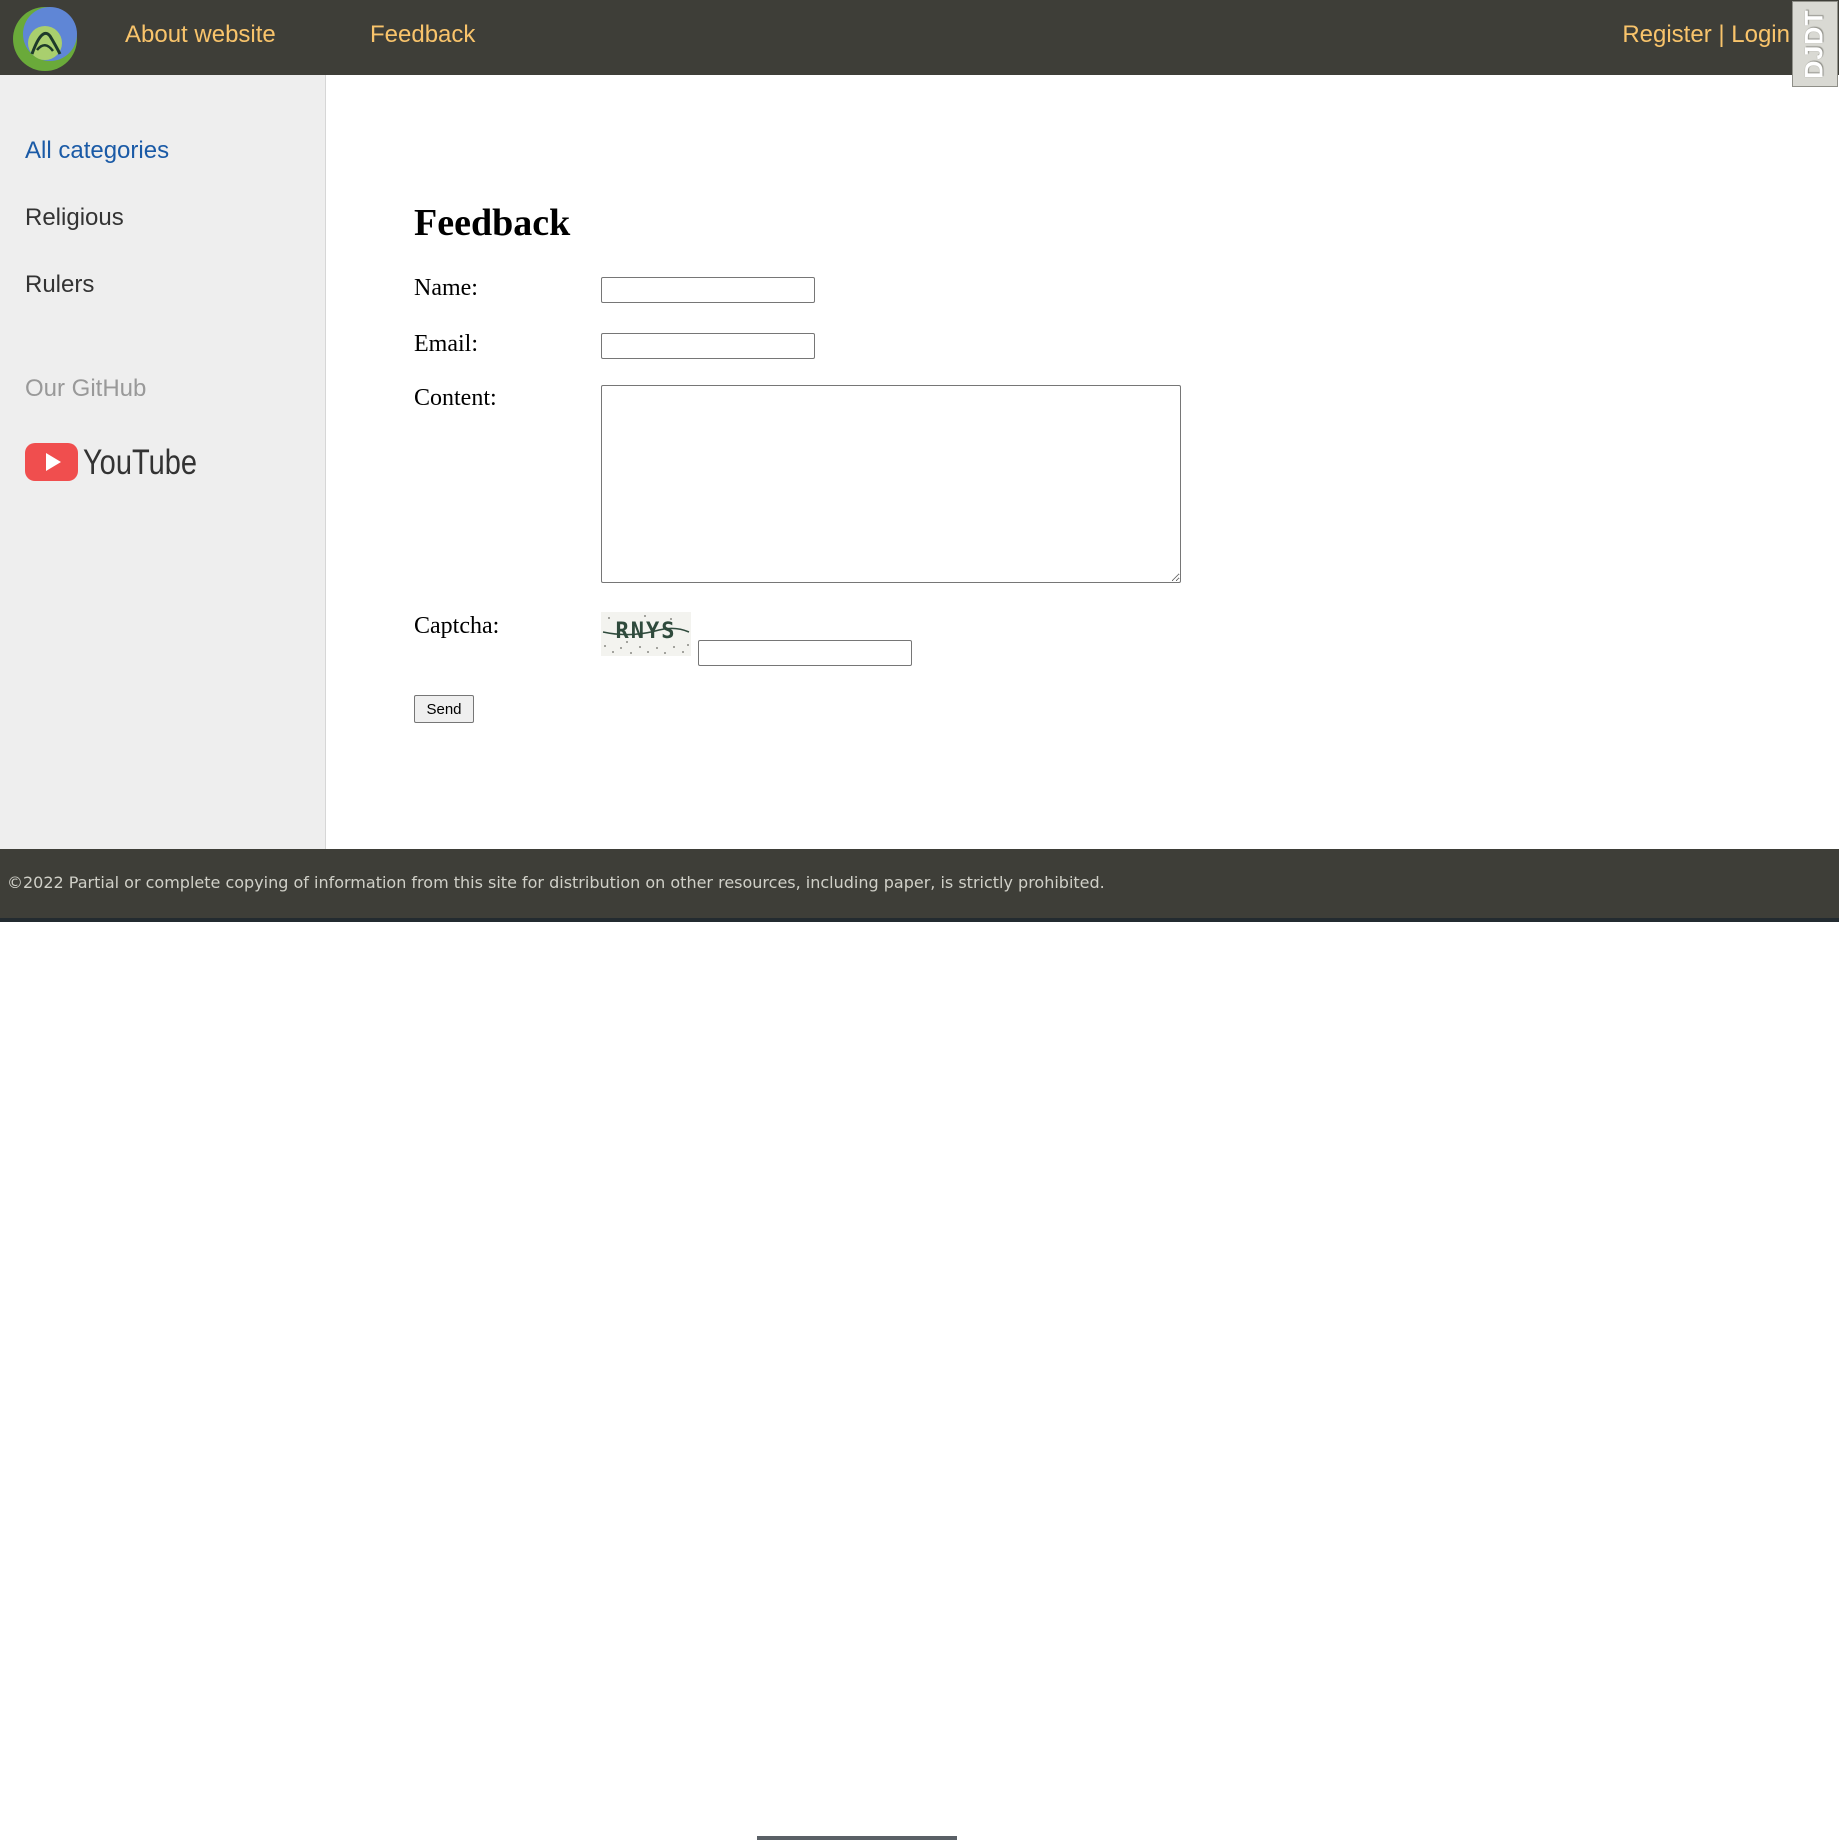 The image size is (1839, 1840). What do you see at coordinates (446, 288) in the screenshot?
I see `name-label: Name:` at bounding box center [446, 288].